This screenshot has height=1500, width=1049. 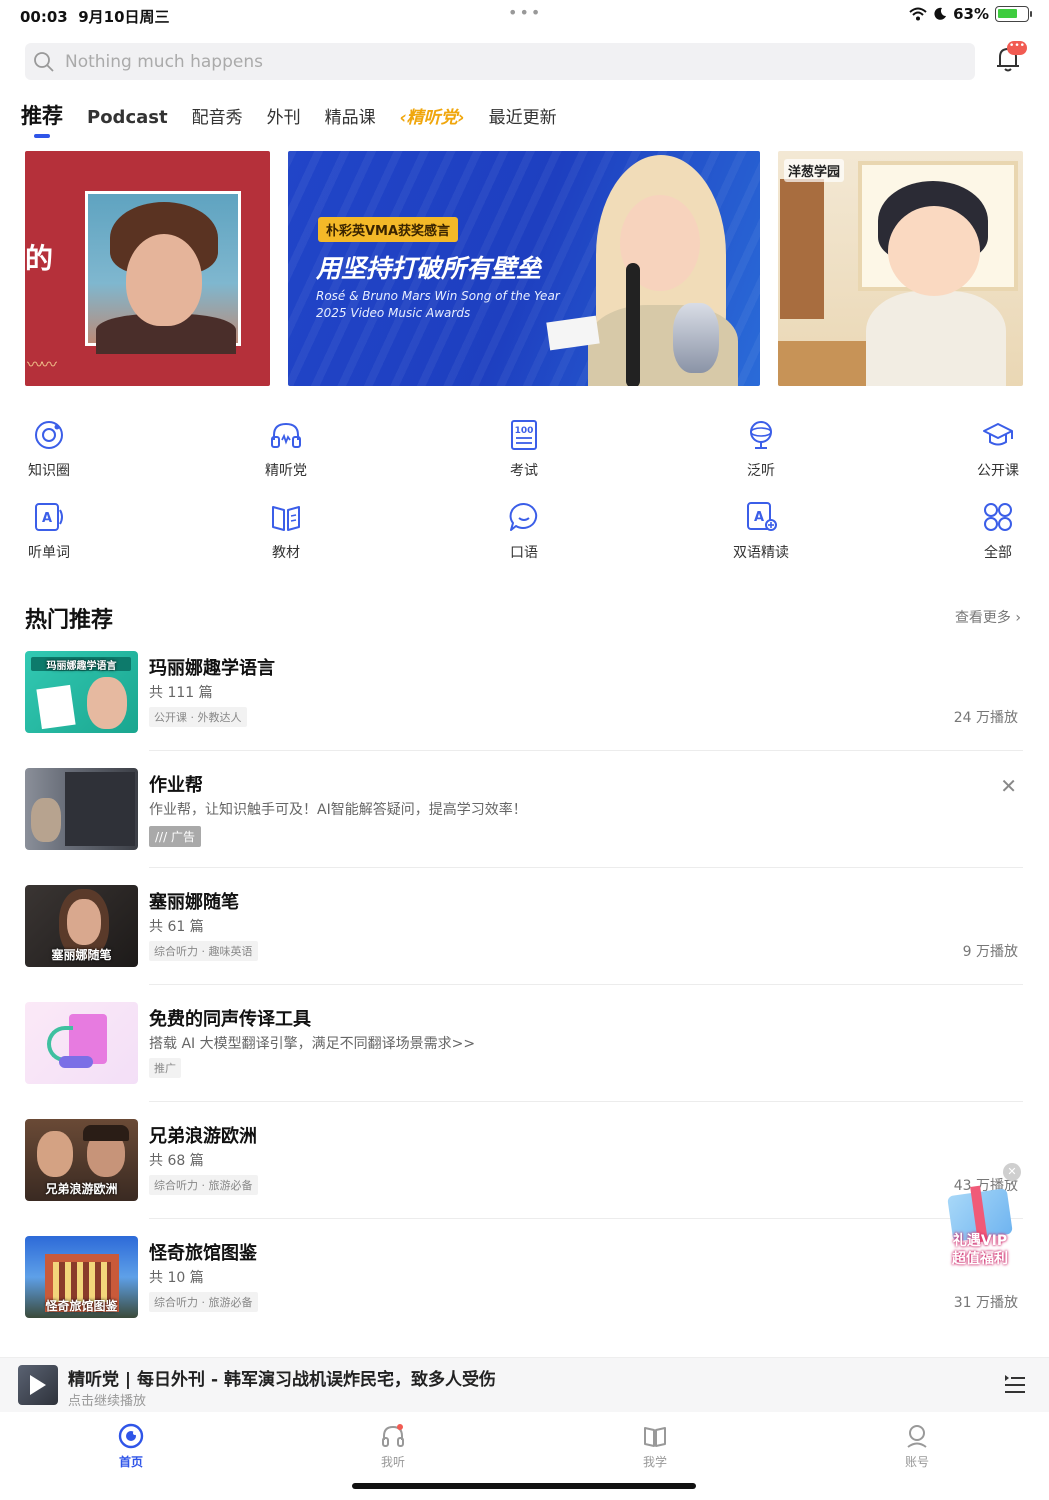 What do you see at coordinates (392, 1462) in the screenshot?
I see `nav-label: 我听` at bounding box center [392, 1462].